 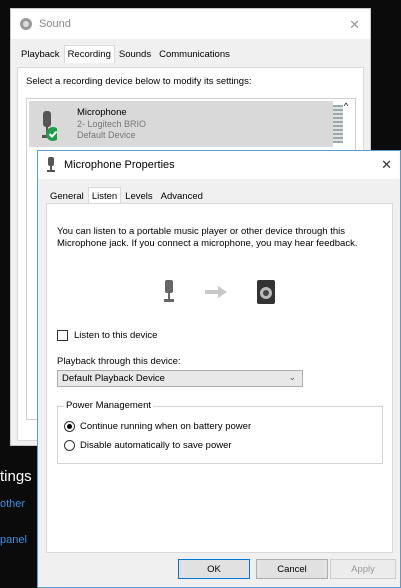 What do you see at coordinates (116, 335) in the screenshot?
I see `listen-checkbox-label: Listen to this device` at bounding box center [116, 335].